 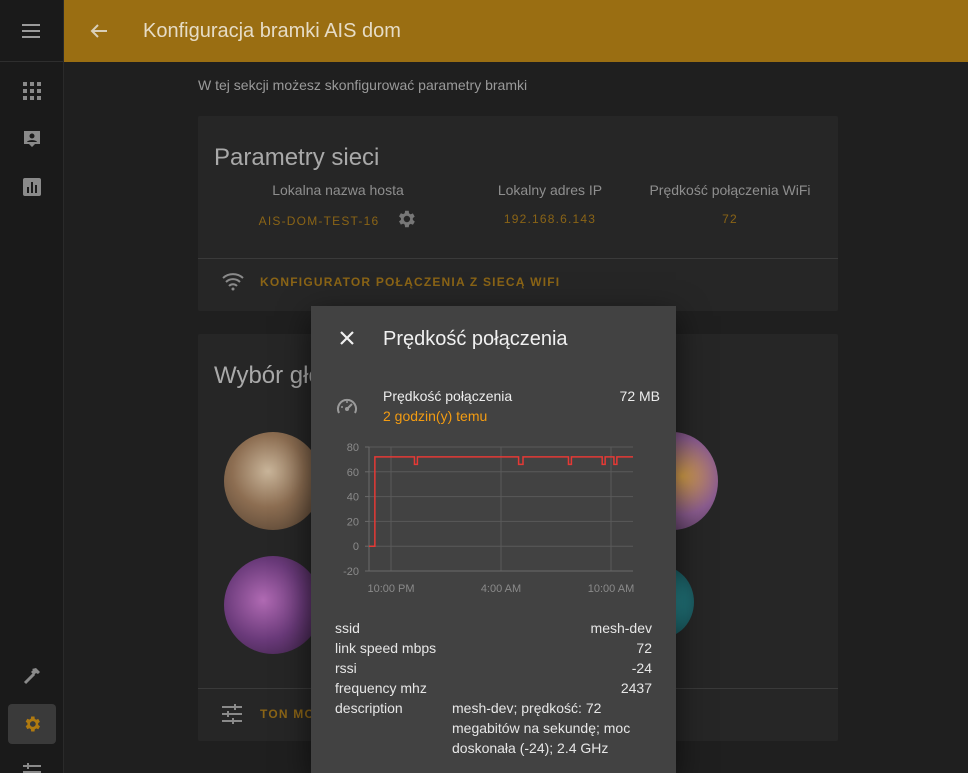 I want to click on dialog-title: Prędkość połączenia, so click(x=475, y=339).